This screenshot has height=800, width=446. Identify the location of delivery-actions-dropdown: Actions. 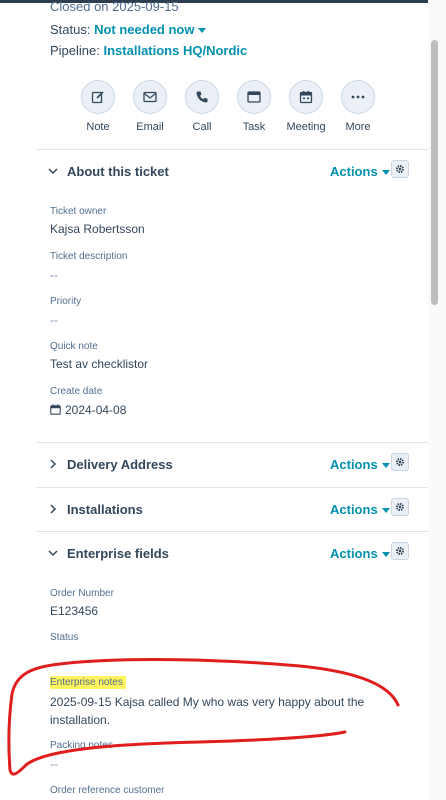
(360, 464).